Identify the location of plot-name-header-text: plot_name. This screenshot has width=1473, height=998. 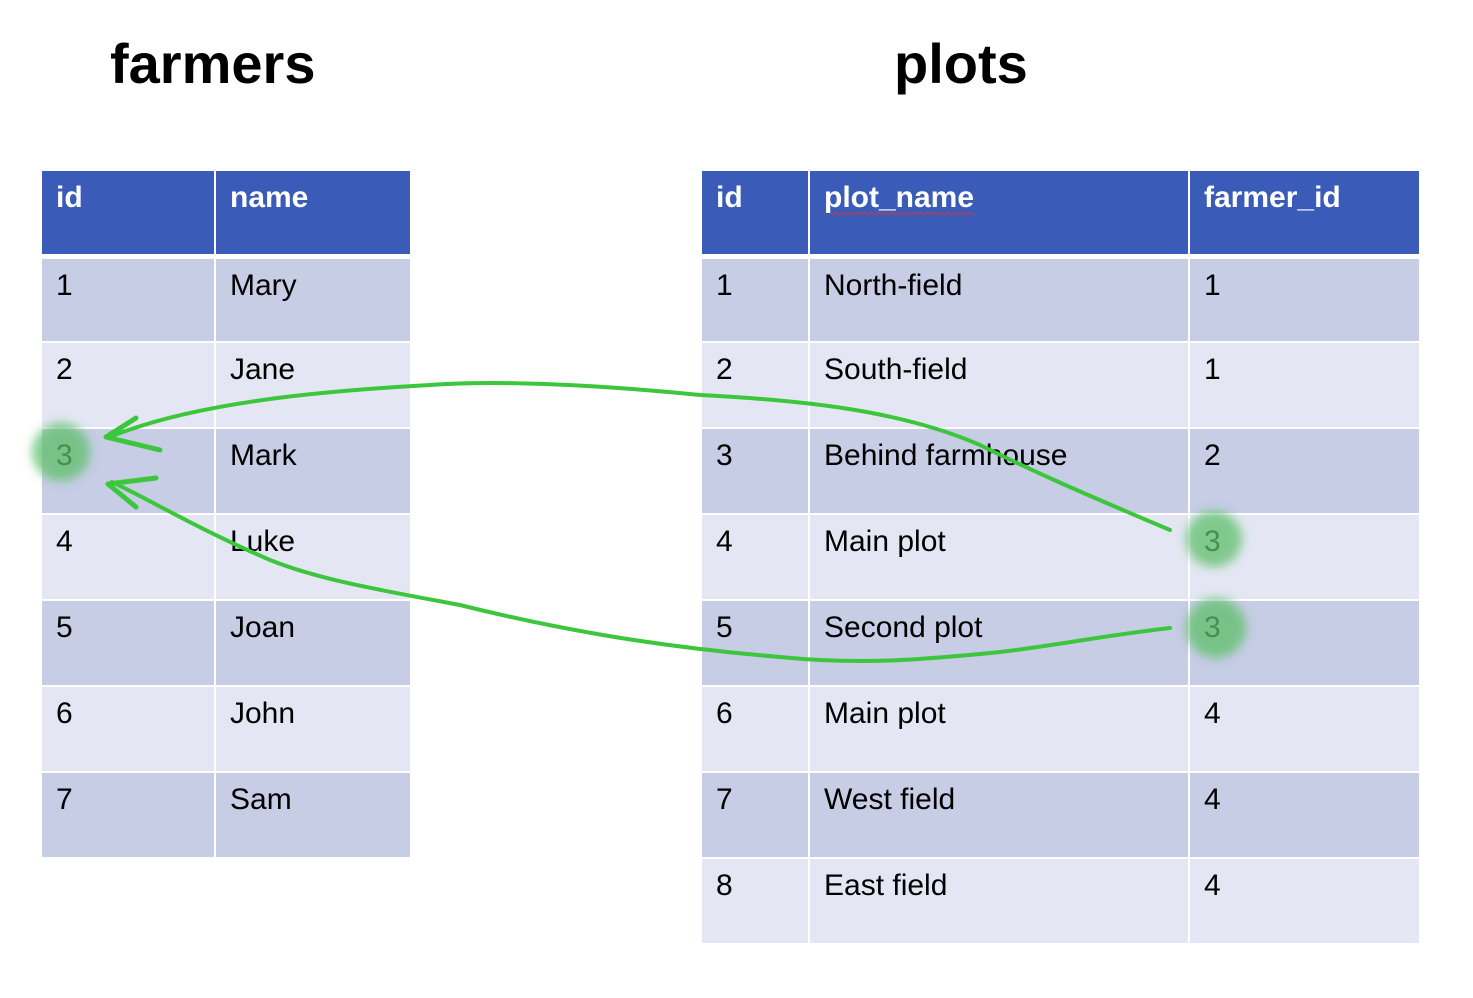
(899, 197).